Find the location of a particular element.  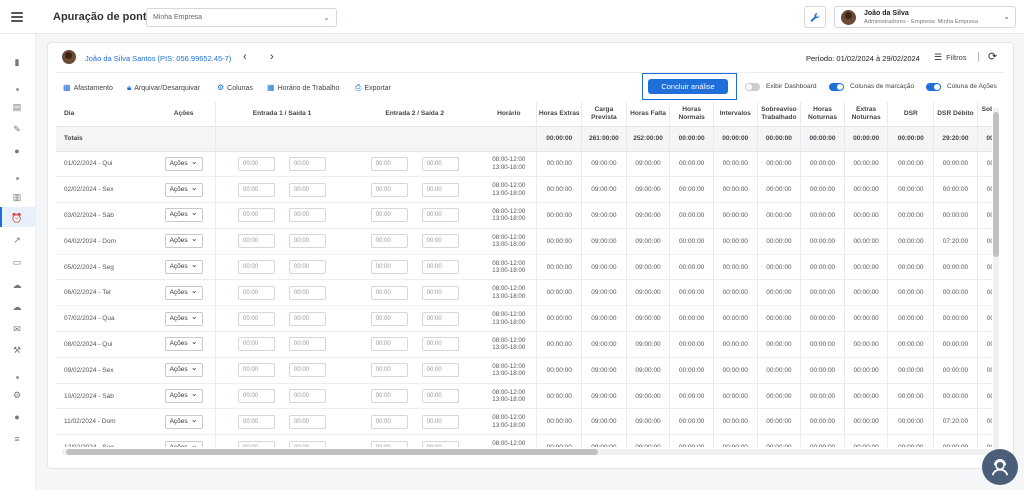

cloud-download-icon: ☁ is located at coordinates (17, 307).